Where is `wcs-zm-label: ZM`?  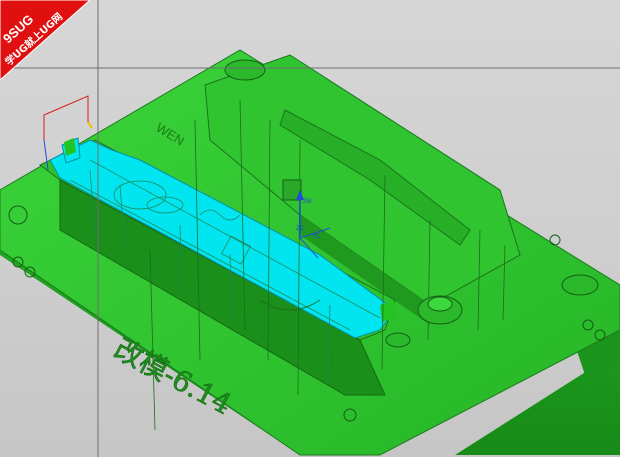 wcs-zm-label: ZM is located at coordinates (307, 202).